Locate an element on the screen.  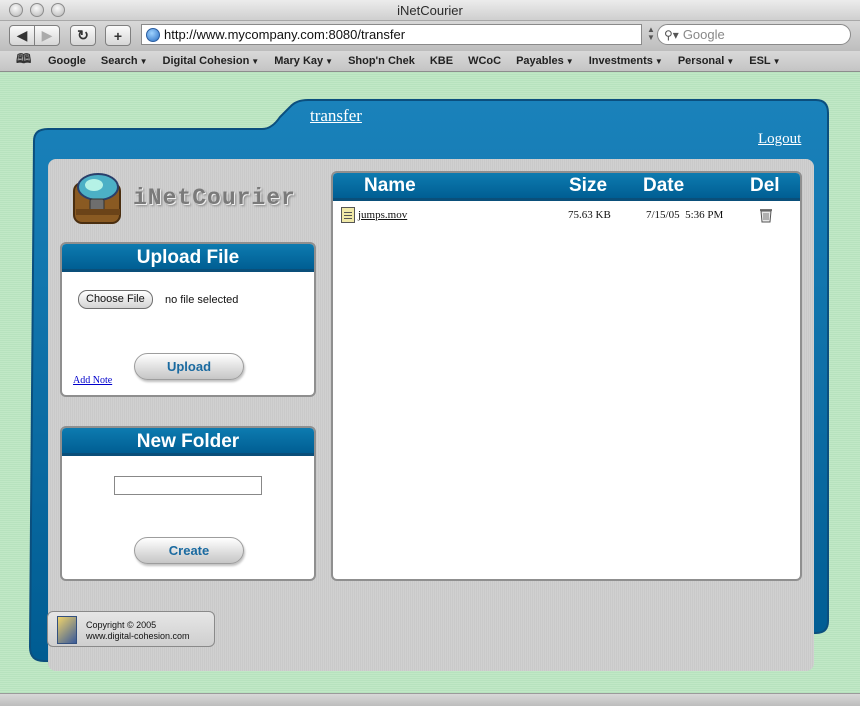
column-name: Name is located at coordinates (390, 186).